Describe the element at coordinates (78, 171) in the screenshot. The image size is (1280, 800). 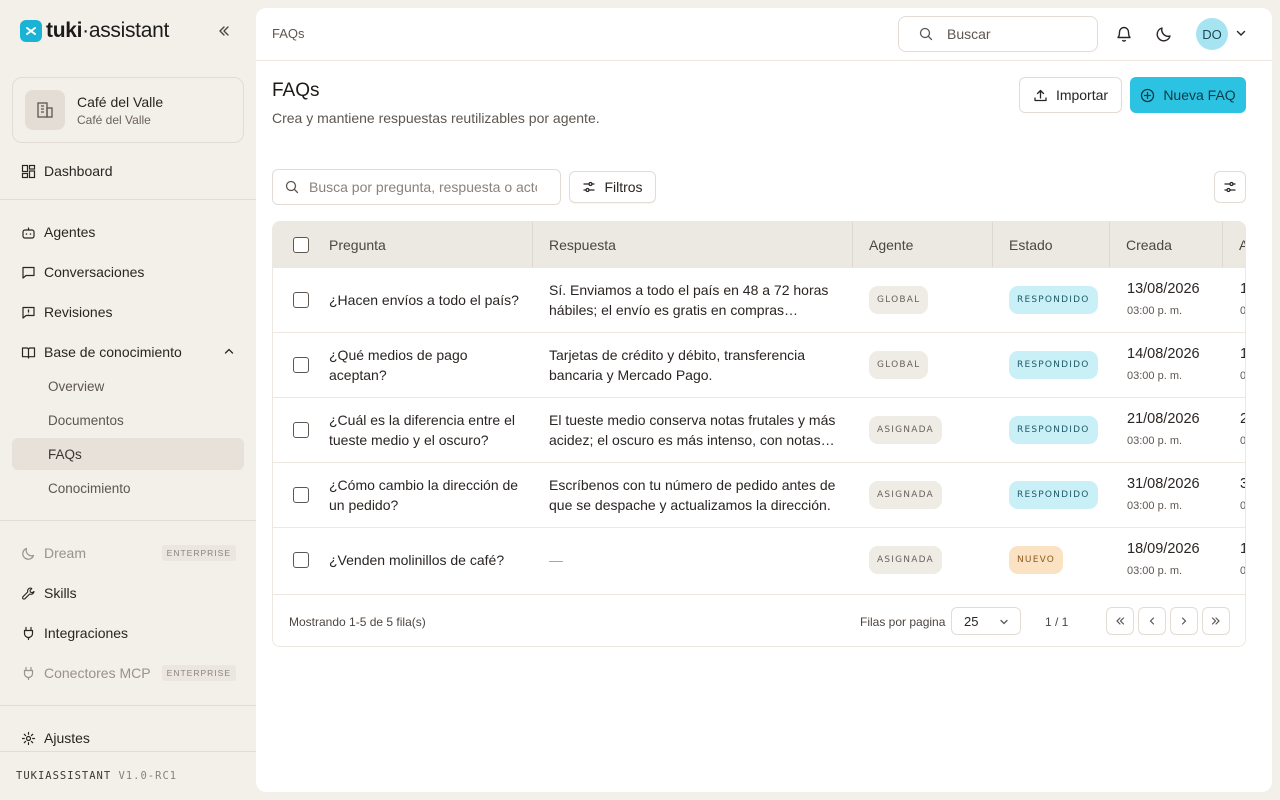
I see `nav-dashboard-label: Dashboard` at that location.